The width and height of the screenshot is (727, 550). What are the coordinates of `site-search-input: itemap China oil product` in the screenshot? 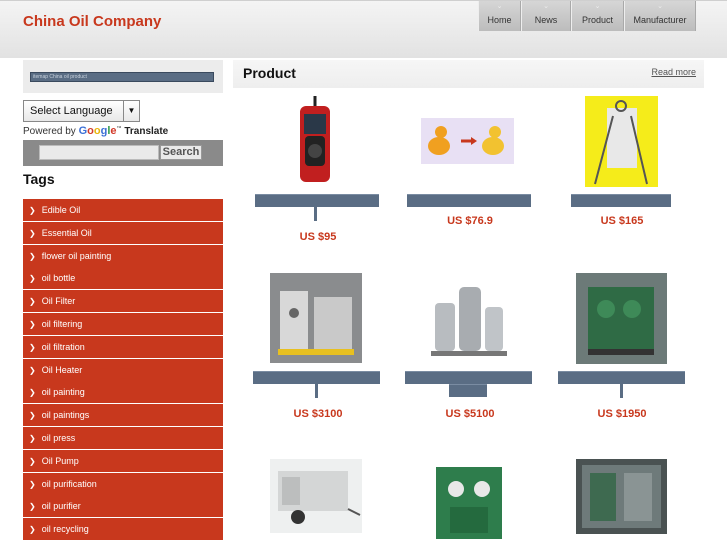 It's located at (122, 77).